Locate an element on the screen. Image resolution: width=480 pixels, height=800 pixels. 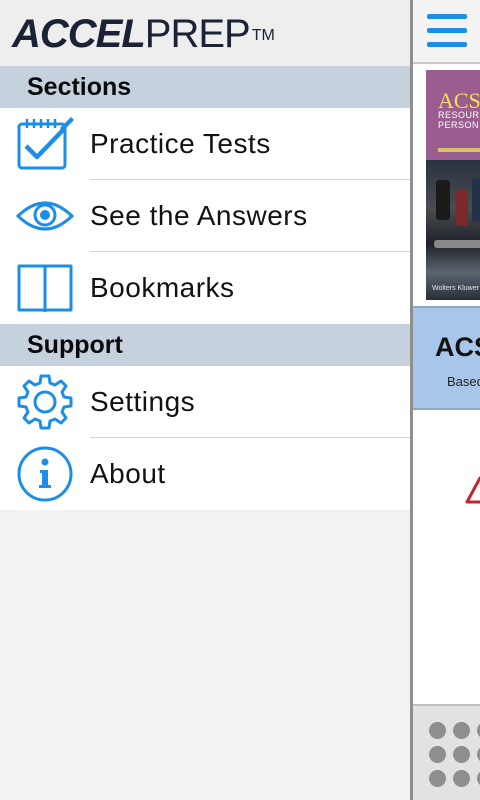
menu-item-practice-tests: Practice Tests is located at coordinates (205, 144).